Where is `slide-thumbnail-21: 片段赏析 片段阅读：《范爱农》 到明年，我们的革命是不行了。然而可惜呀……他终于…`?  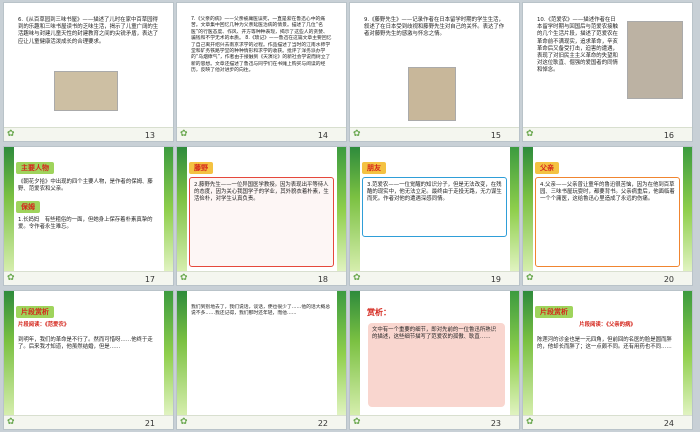 slide-thumbnail-21: 片段赏析 片段阅读：《范爱农》 到明年，我们的革命是不行了。然而可惜呀……他终于… is located at coordinates (88, 360).